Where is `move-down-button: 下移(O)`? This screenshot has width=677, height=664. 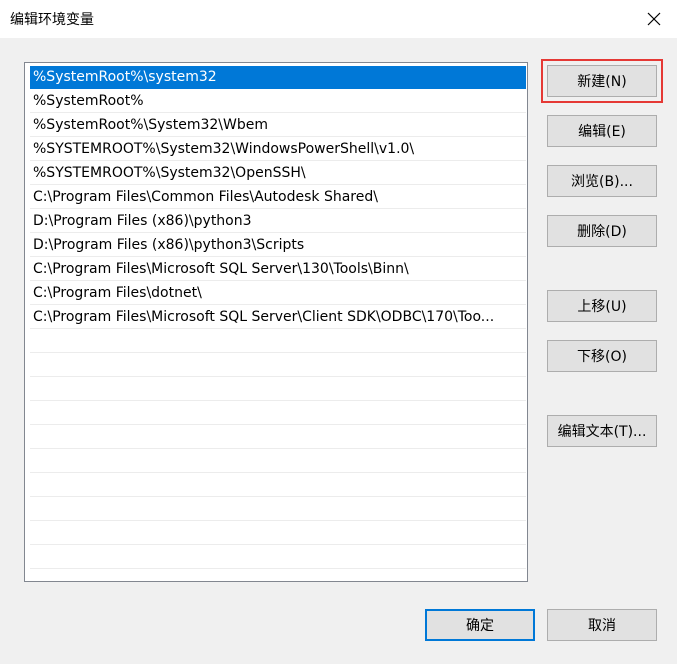 move-down-button: 下移(O) is located at coordinates (602, 356).